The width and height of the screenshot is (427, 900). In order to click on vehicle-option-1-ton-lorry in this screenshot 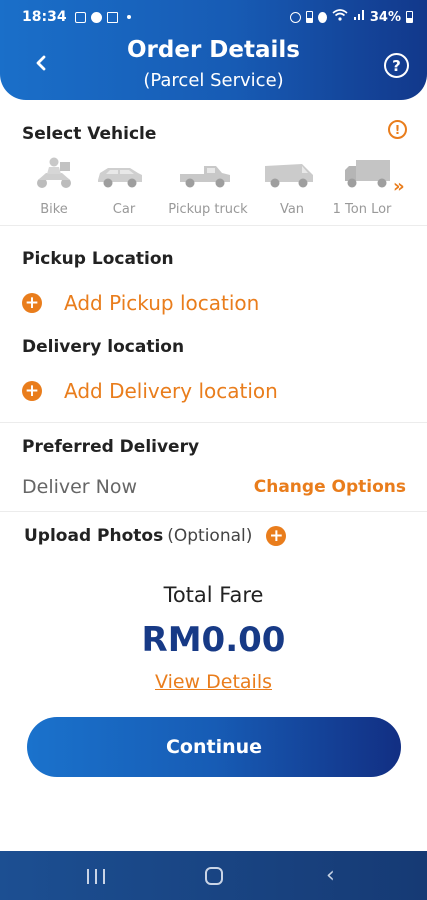, I will do `click(368, 173)`.